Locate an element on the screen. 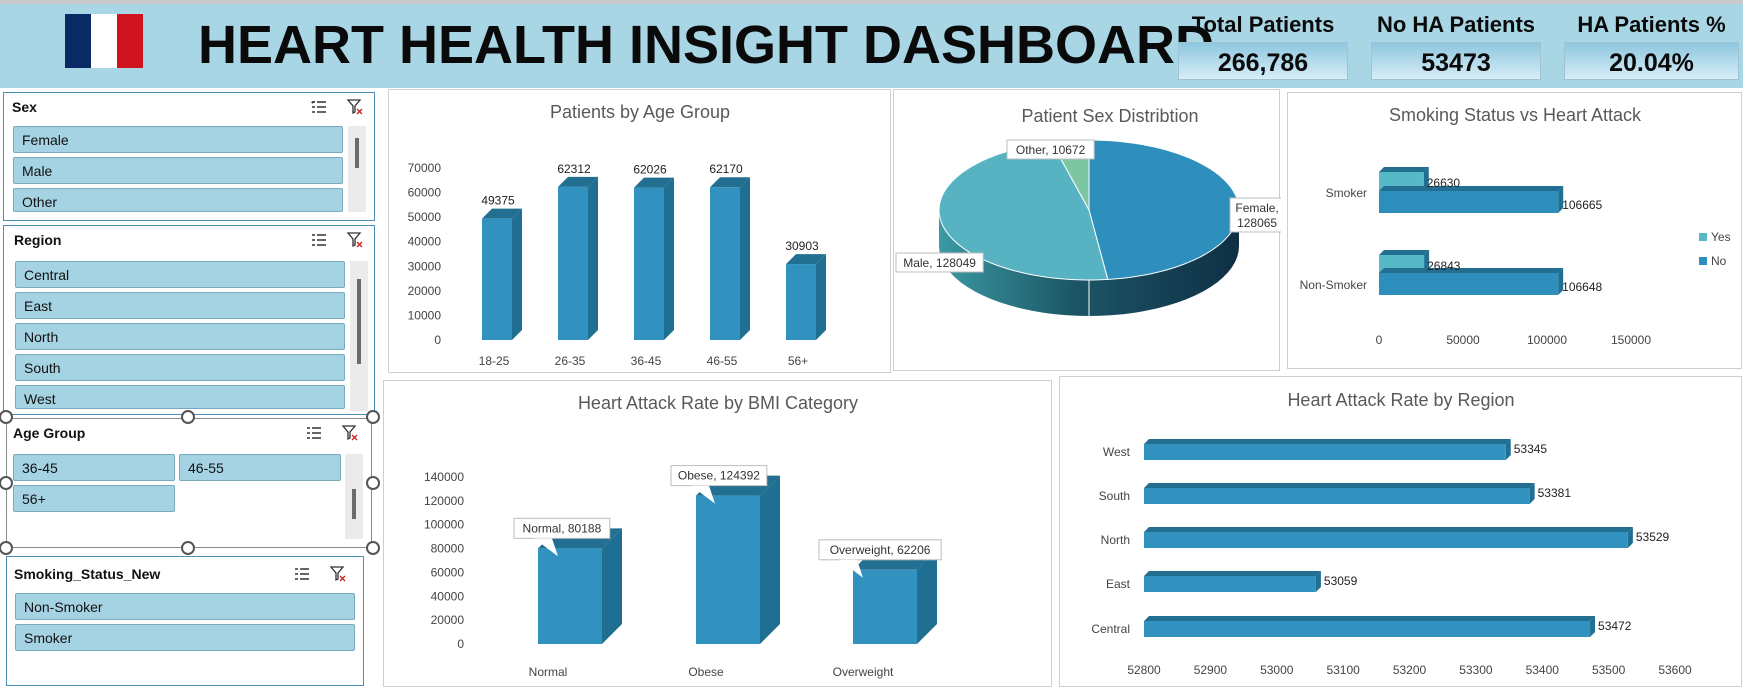  x-tick-label: 53300 is located at coordinates (1476, 670).